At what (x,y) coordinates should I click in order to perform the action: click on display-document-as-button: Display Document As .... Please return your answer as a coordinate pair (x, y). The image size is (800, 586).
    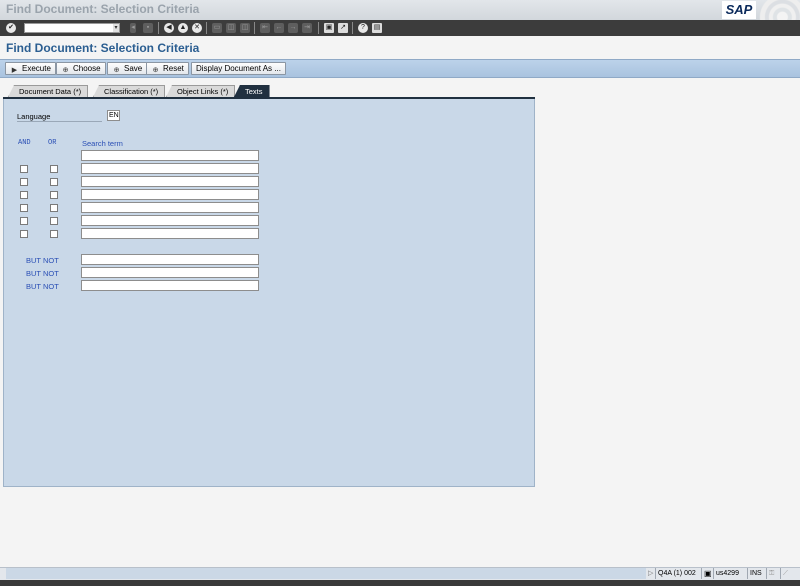
    Looking at the image, I should click on (238, 68).